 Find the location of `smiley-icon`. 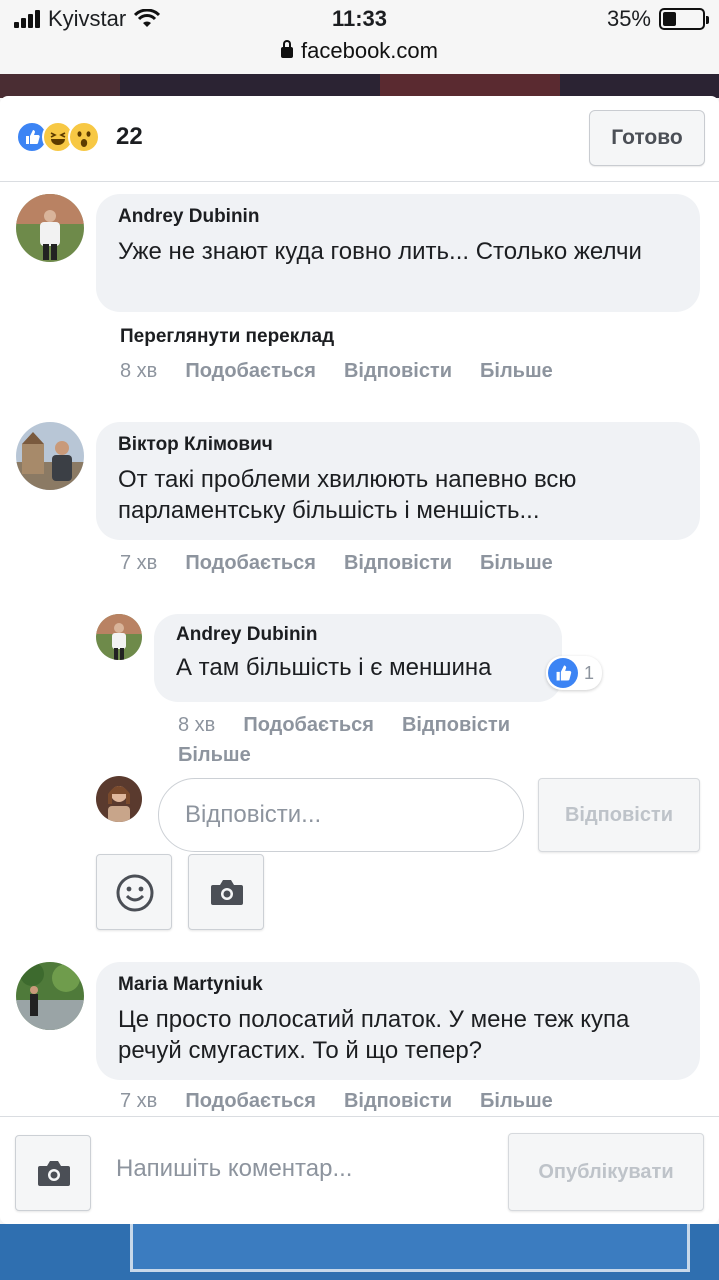

smiley-icon is located at coordinates (135, 893).